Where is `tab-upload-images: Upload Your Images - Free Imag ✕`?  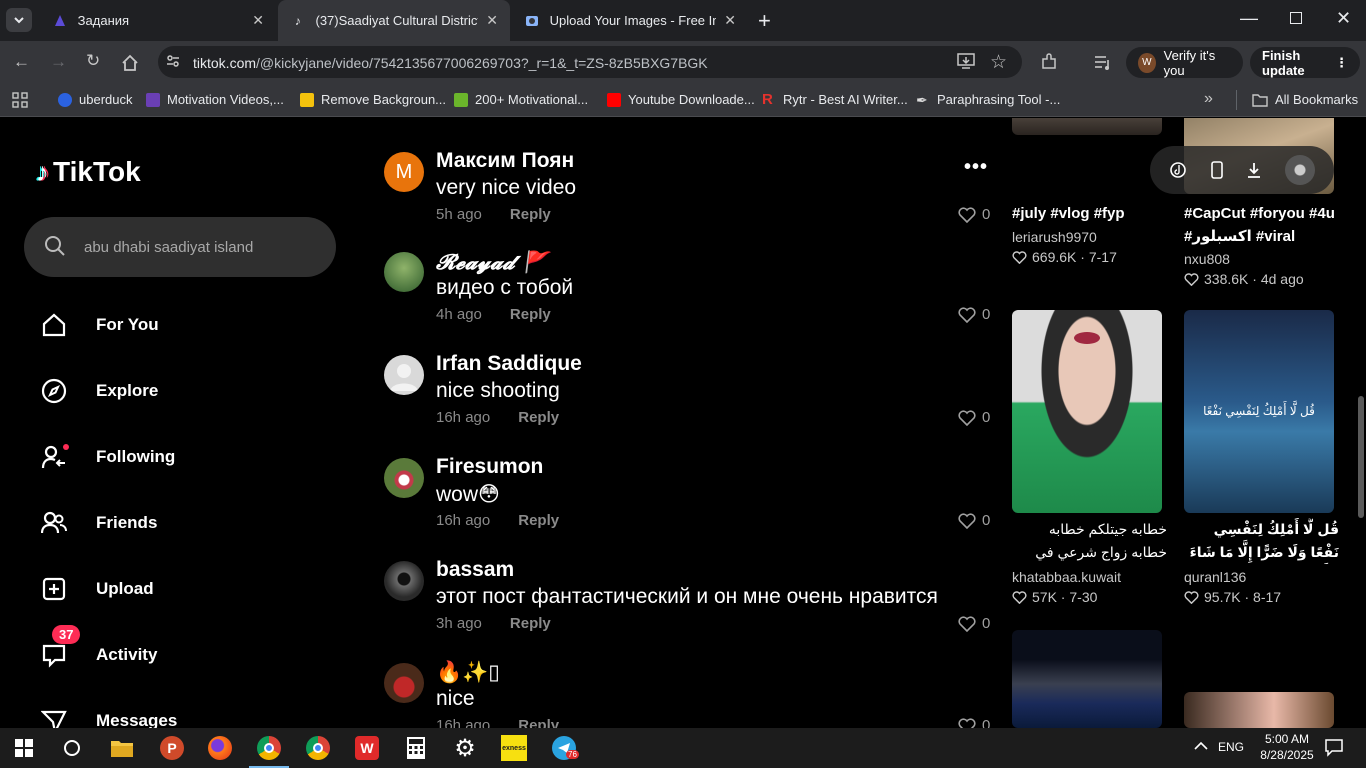
tab-upload-images: Upload Your Images - Free Imag ✕ is located at coordinates (630, 20).